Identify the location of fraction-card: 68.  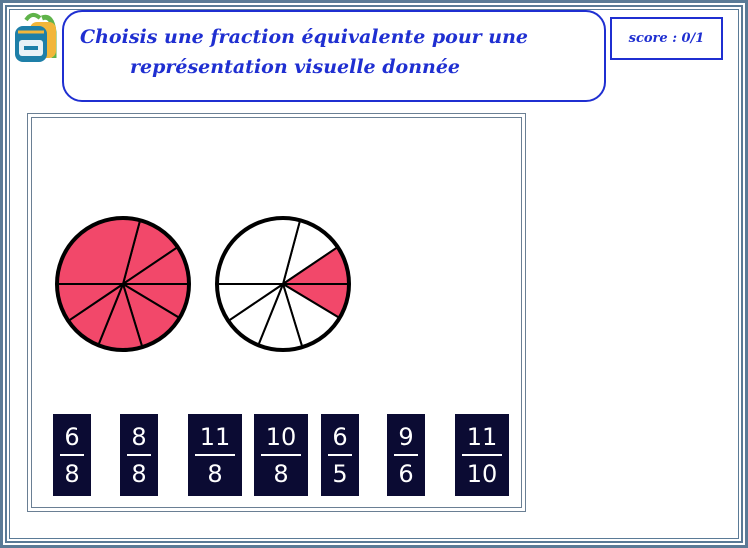
(72, 455).